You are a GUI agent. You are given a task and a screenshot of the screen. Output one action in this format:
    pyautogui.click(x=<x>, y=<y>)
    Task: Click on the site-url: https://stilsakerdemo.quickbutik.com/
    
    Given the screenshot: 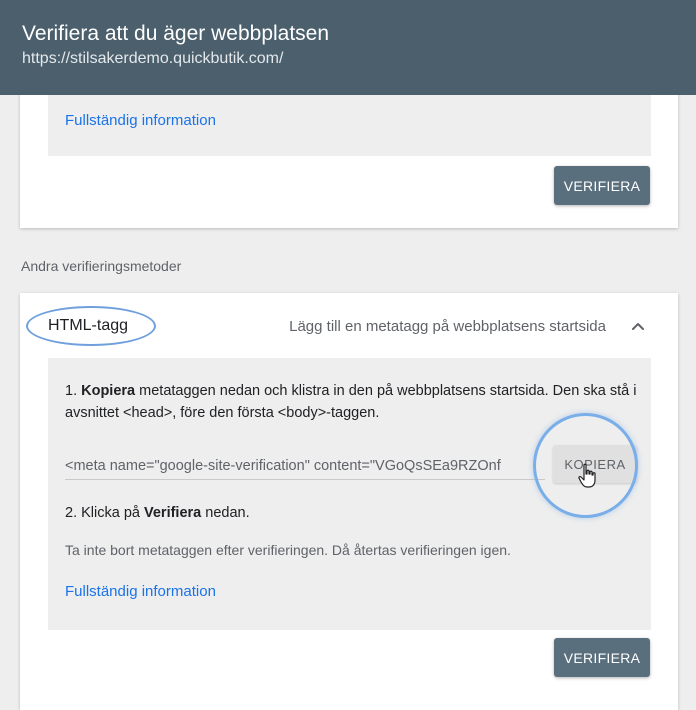 What is the action you would take?
    pyautogui.click(x=153, y=58)
    